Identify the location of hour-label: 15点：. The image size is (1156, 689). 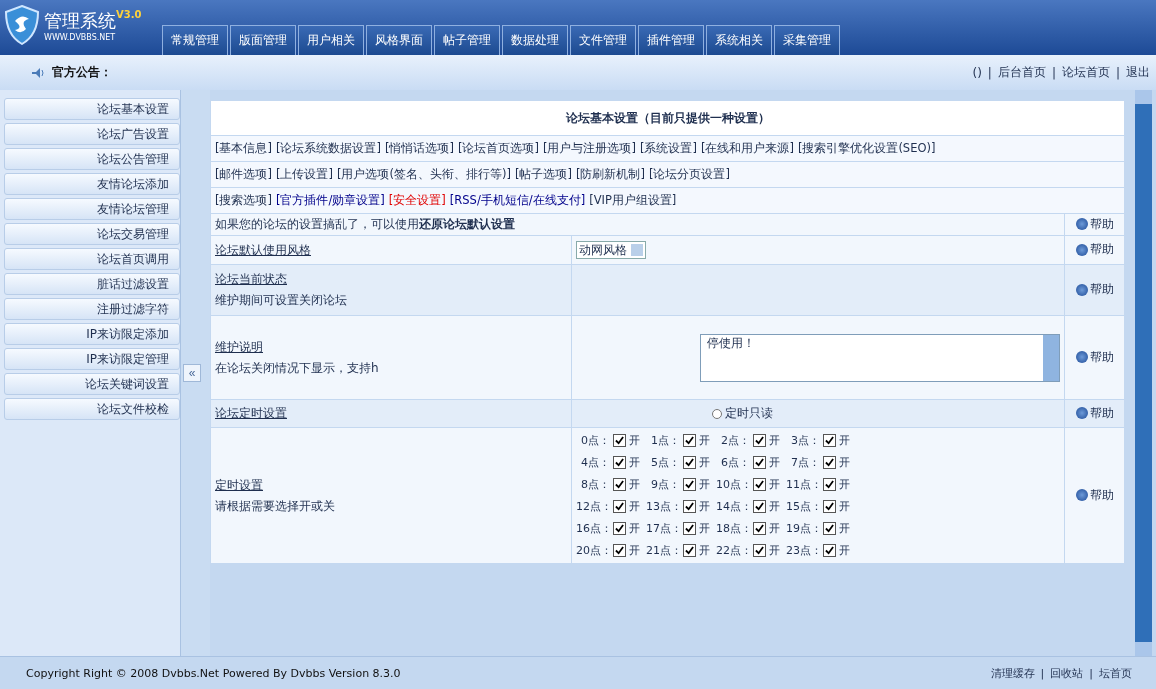
(803, 506).